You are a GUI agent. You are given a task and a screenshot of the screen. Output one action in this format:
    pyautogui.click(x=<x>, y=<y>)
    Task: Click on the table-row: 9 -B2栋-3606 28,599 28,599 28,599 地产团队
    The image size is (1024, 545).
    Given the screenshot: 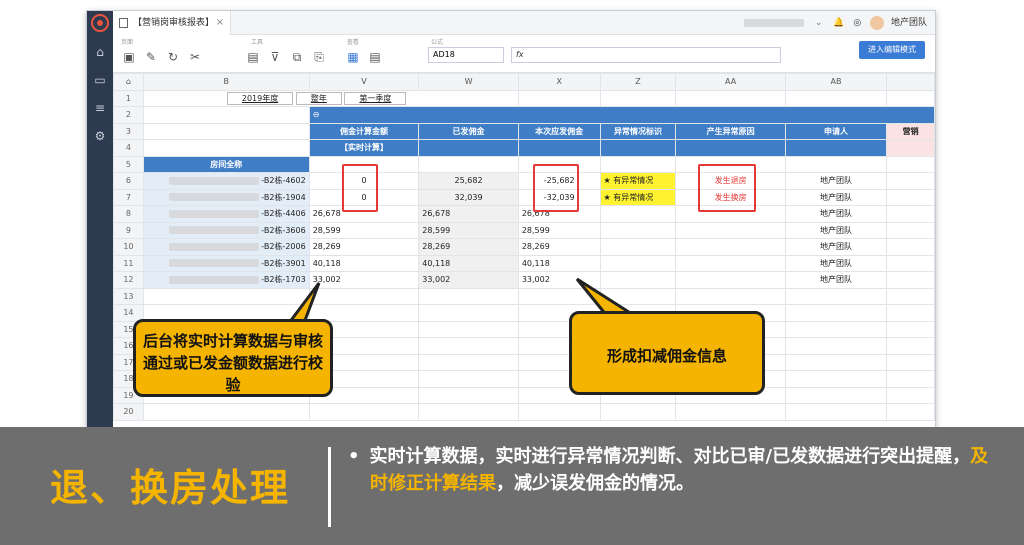 What is the action you would take?
    pyautogui.click(x=524, y=230)
    